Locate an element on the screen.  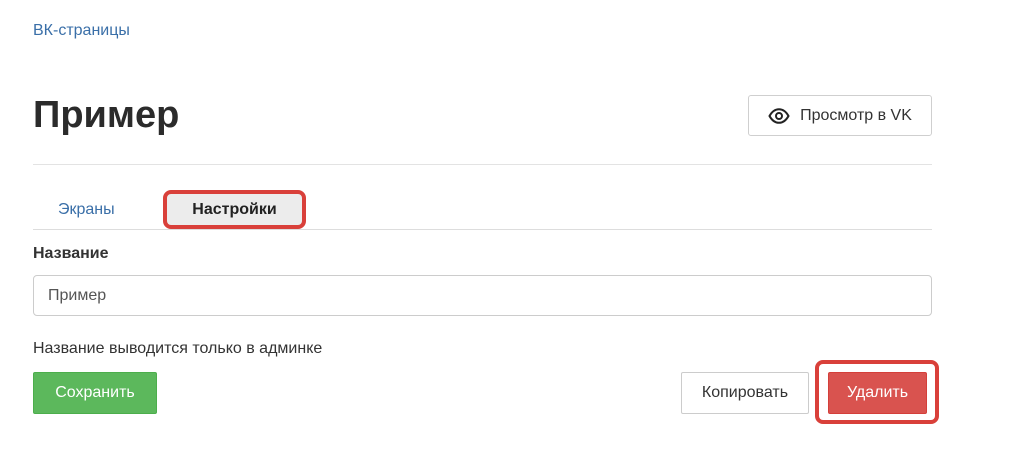
tabs: Экраны Настройки is located at coordinates (482, 210).